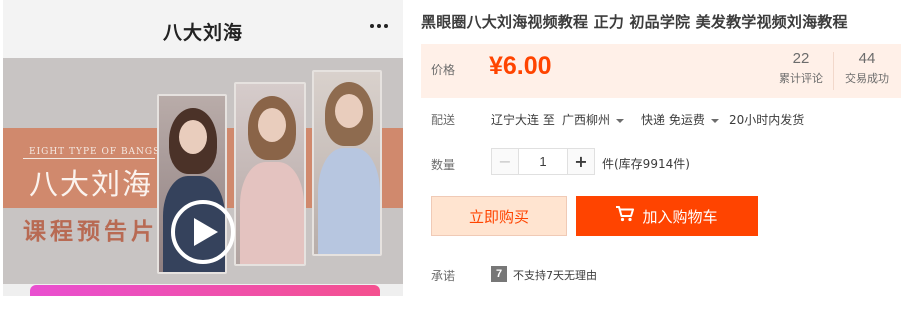 The image size is (905, 318). I want to click on shipping-origin: 辽宁大连 至, so click(523, 119).